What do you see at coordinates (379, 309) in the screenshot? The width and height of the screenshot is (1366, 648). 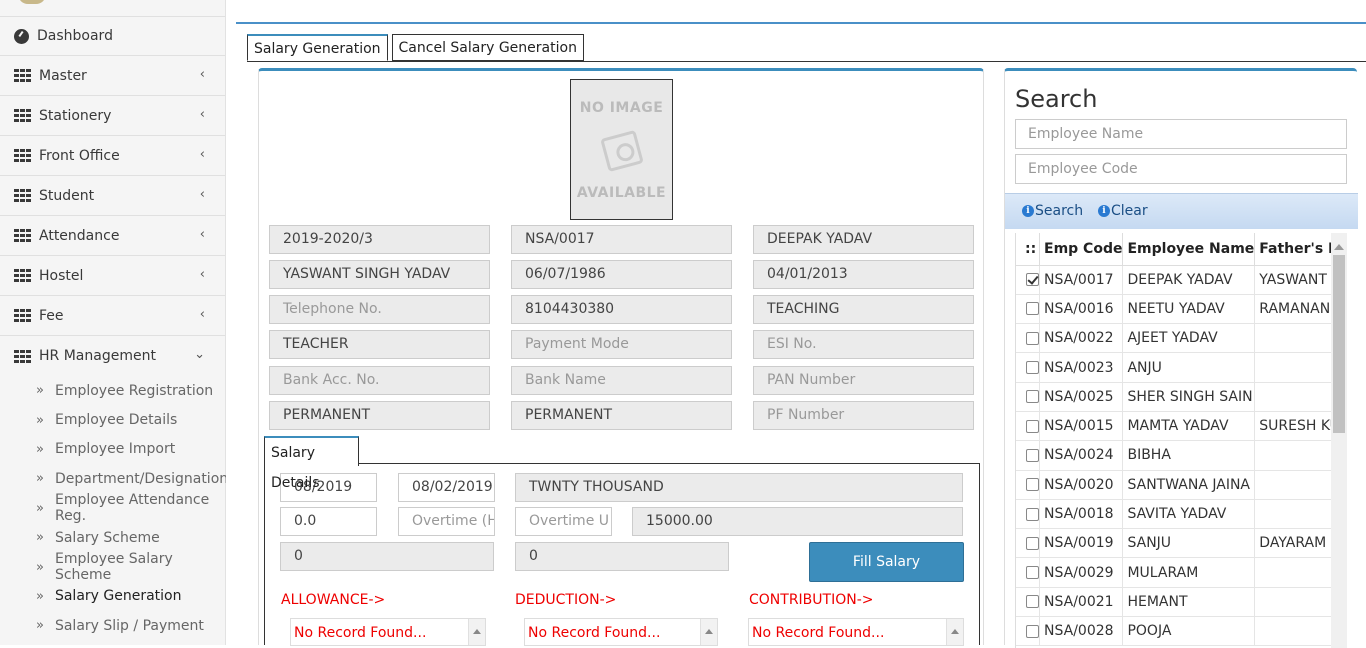 I see `telephone-field: Telephone No.` at bounding box center [379, 309].